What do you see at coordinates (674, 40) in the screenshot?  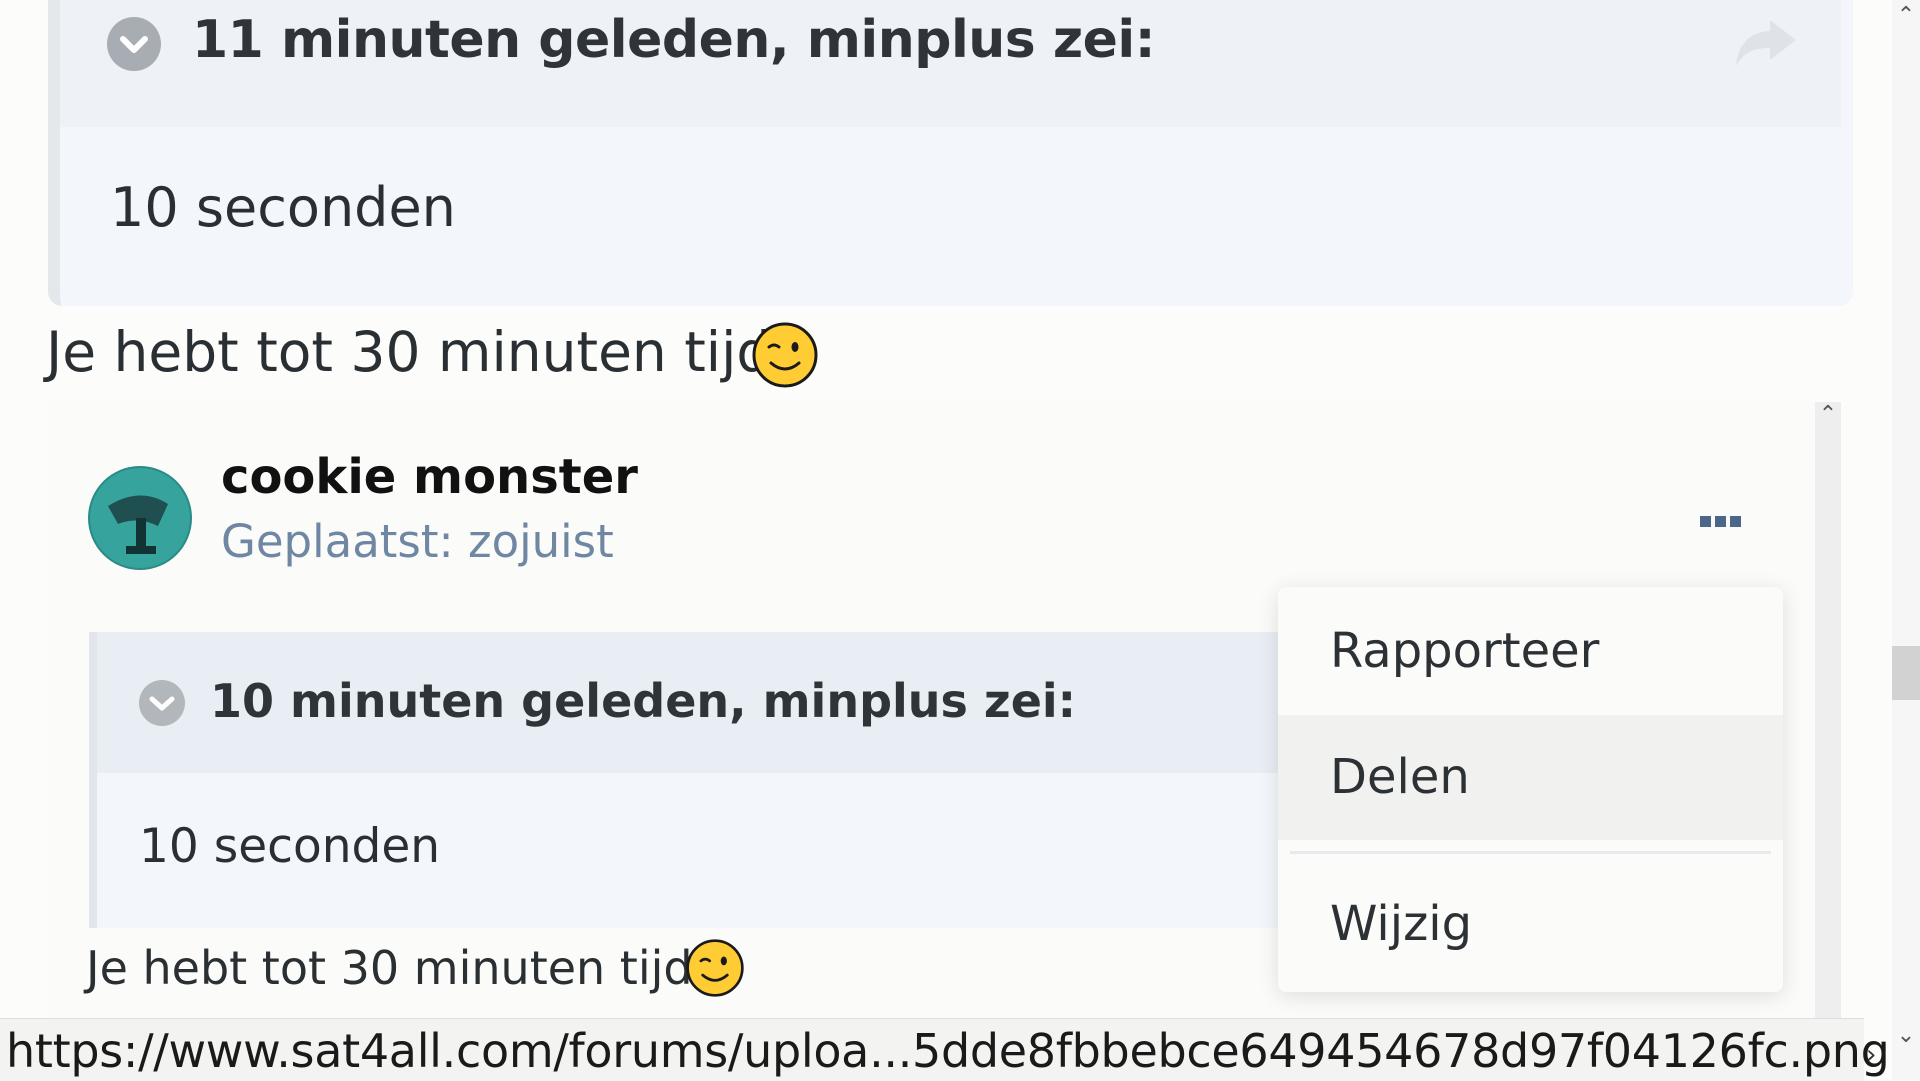 I see `quote-title: 11 minuten geleden, minplus zei:` at bounding box center [674, 40].